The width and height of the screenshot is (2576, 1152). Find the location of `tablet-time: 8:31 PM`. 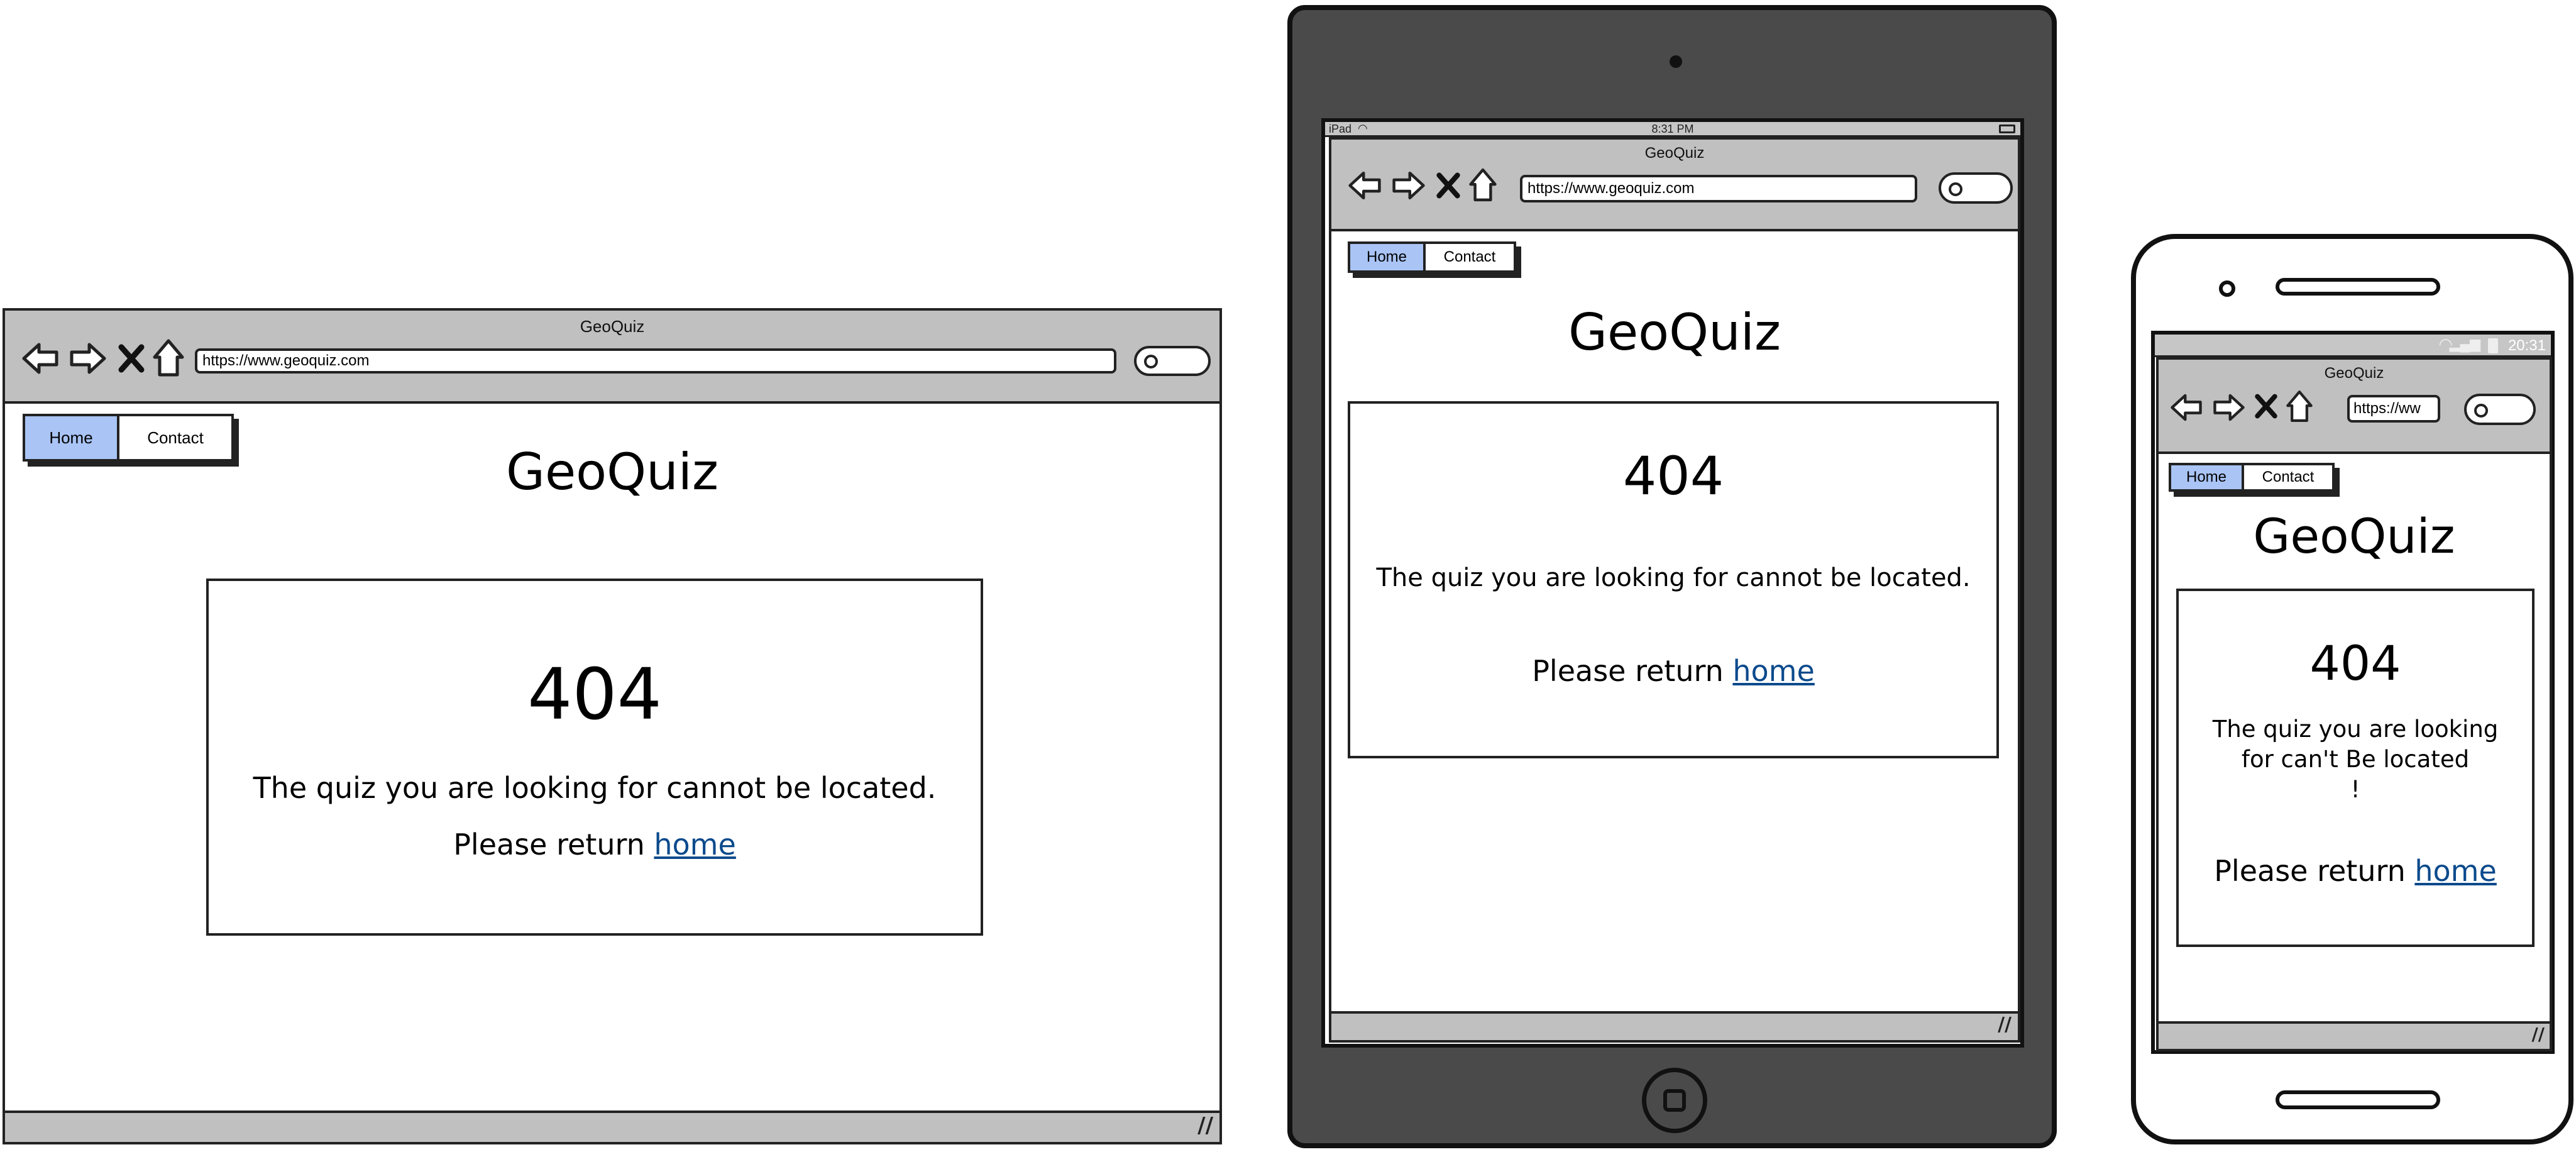

tablet-time: 8:31 PM is located at coordinates (1673, 129).